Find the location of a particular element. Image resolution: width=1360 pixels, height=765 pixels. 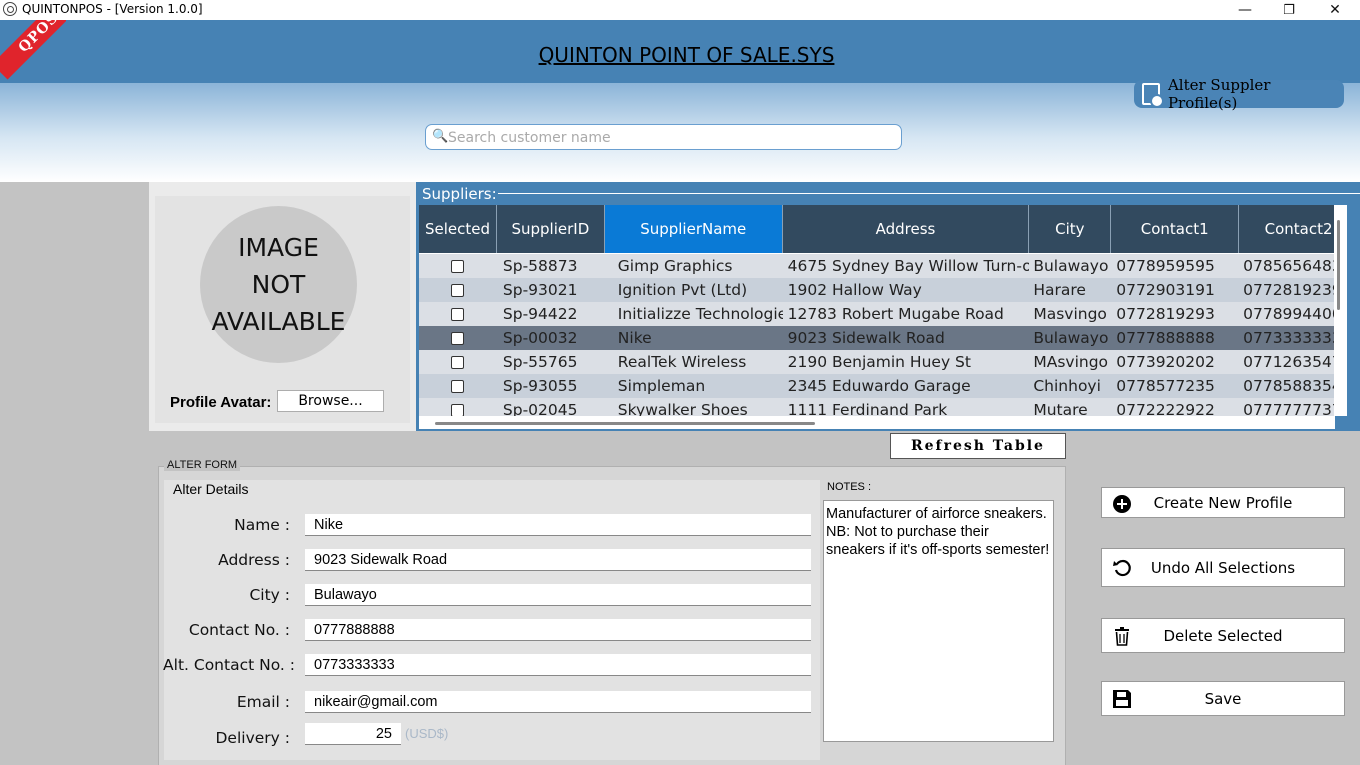

cell-name: Ignition Pvt (Ltd) is located at coordinates (682, 290).